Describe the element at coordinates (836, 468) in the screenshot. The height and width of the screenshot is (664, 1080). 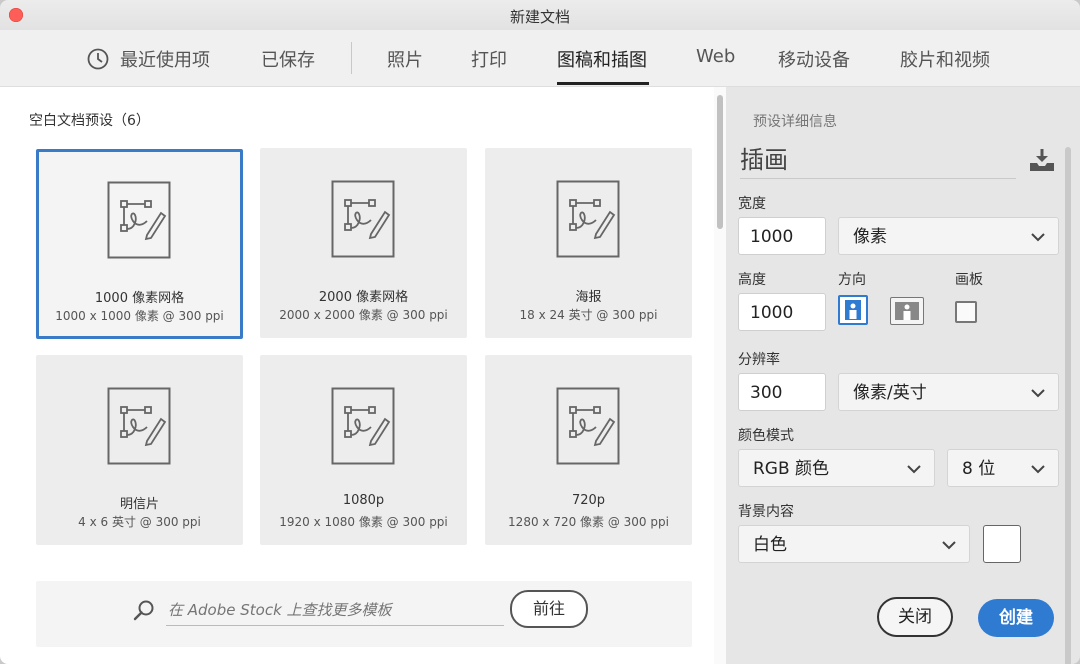
I see `color-mode-select: RGB 颜色` at that location.